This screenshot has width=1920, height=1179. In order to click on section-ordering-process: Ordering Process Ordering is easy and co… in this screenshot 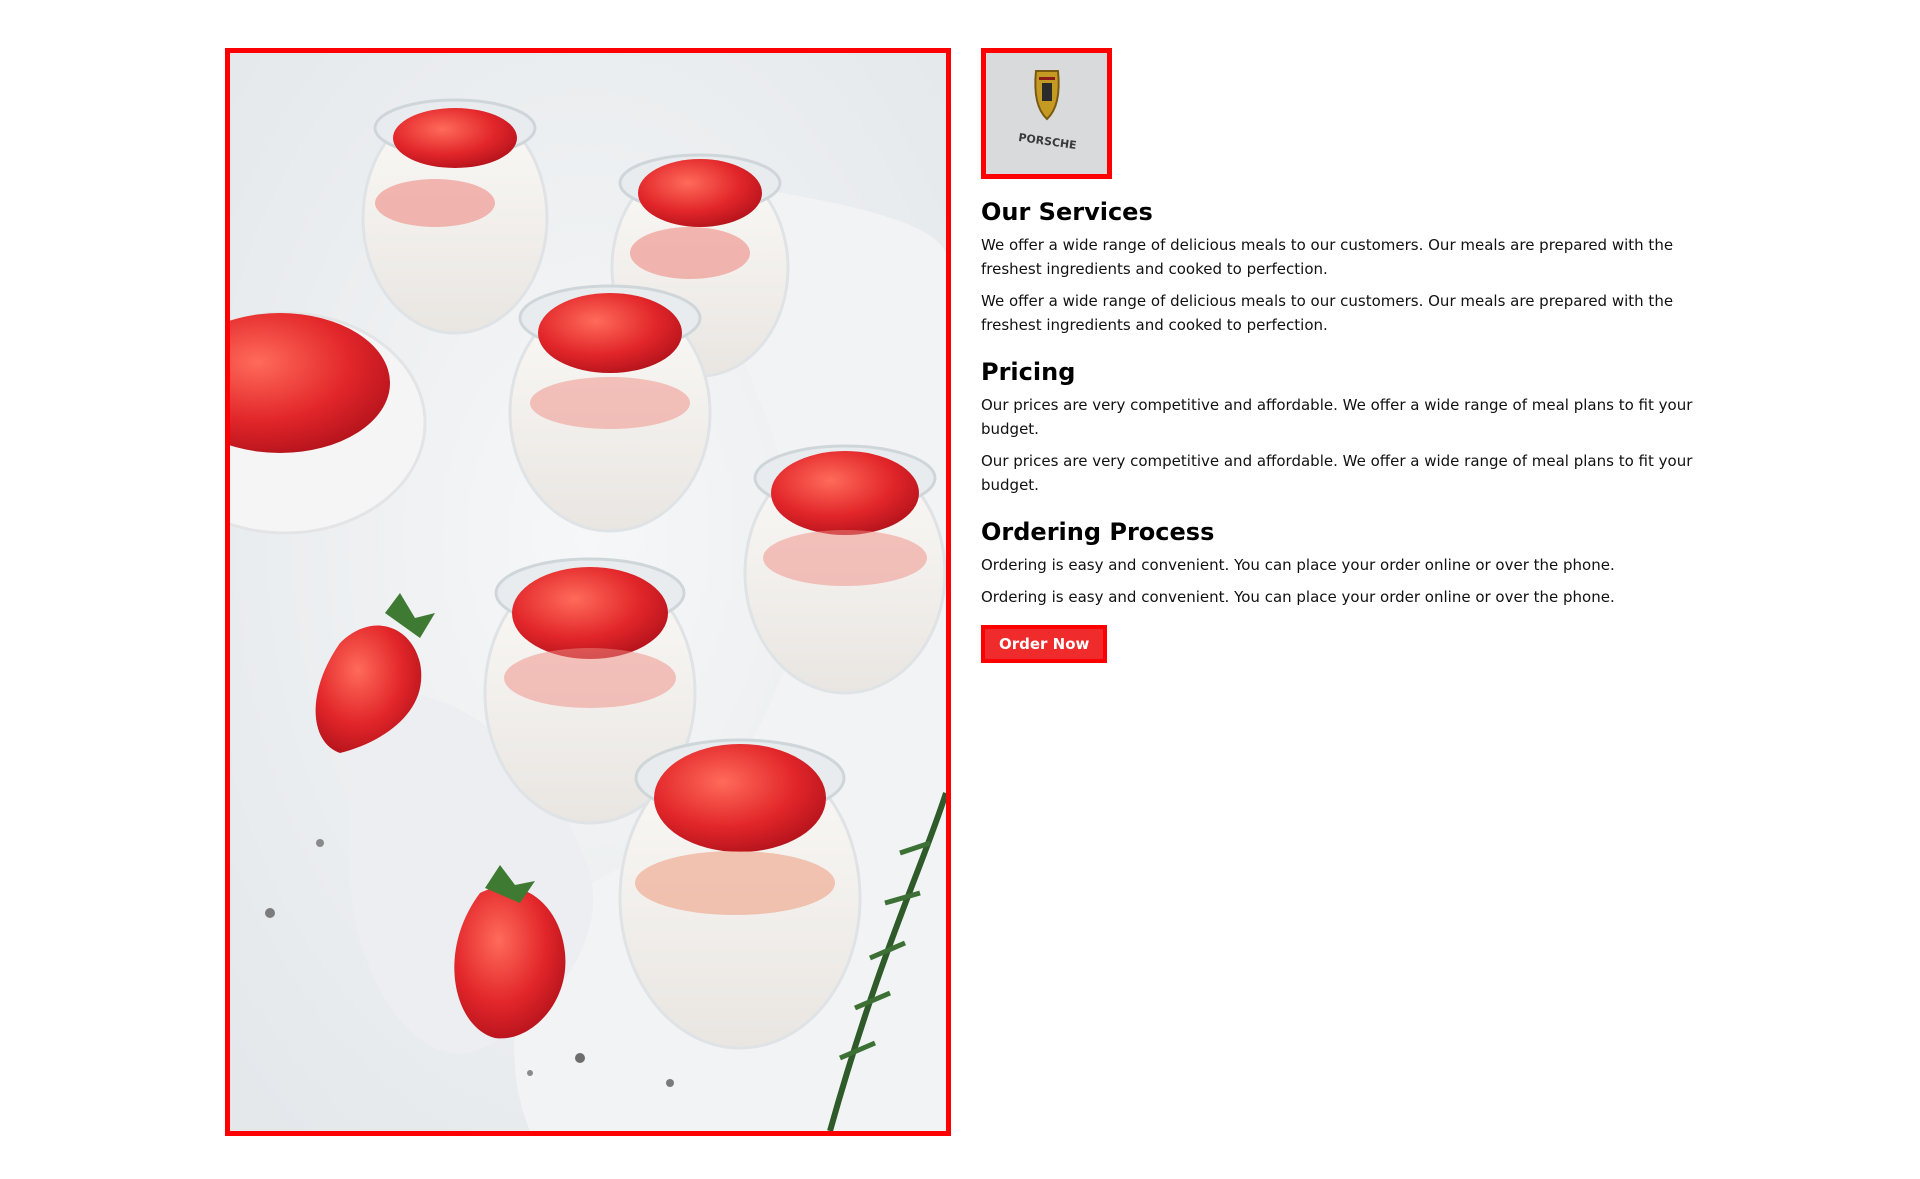, I will do `click(1341, 563)`.